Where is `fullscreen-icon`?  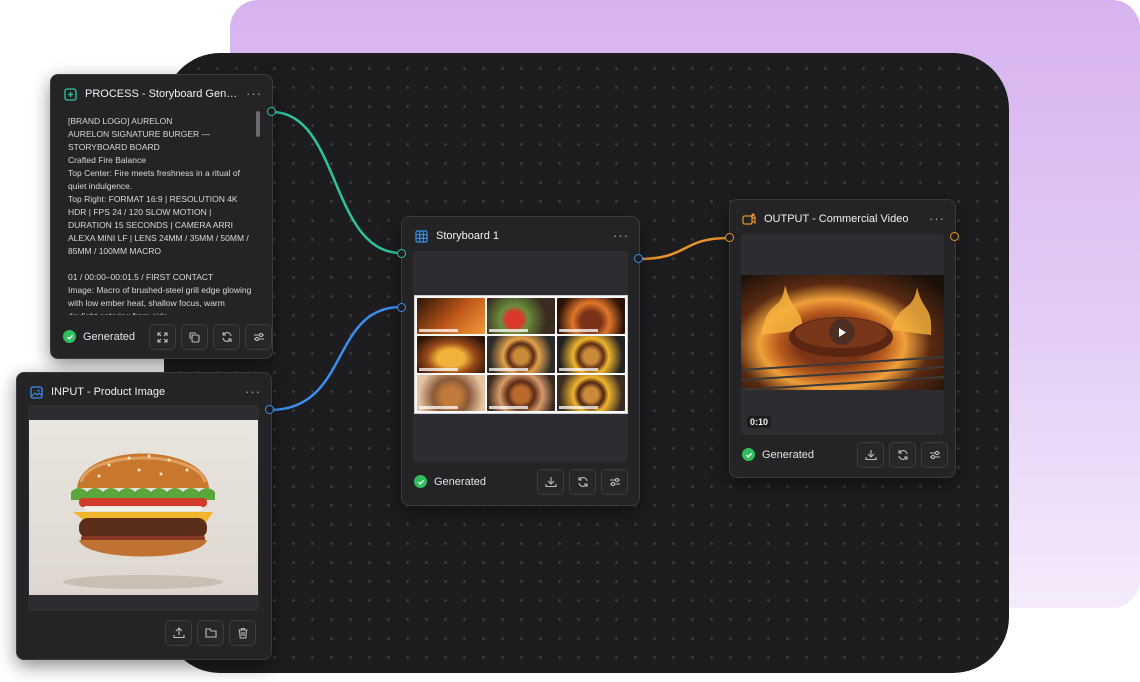 fullscreen-icon is located at coordinates (163, 337).